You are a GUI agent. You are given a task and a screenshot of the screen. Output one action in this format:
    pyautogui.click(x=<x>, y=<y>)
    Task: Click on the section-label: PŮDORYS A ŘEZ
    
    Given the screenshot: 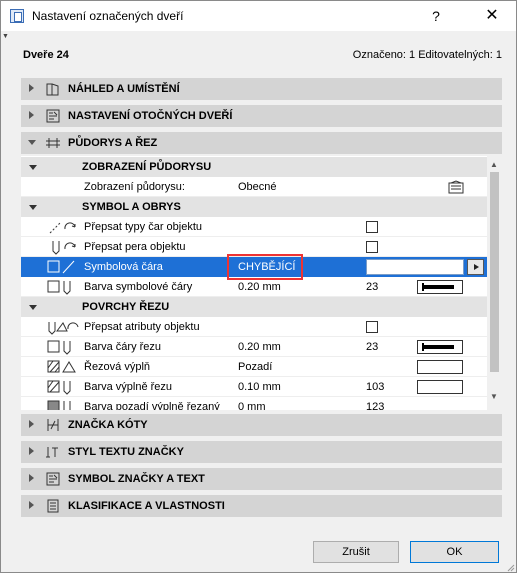 What is the action you would take?
    pyautogui.click(x=113, y=143)
    